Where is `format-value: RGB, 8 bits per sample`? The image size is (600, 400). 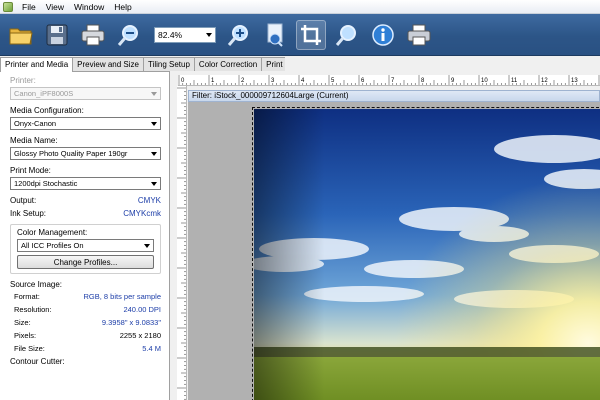 format-value: RGB, 8 bits per sample is located at coordinates (122, 296).